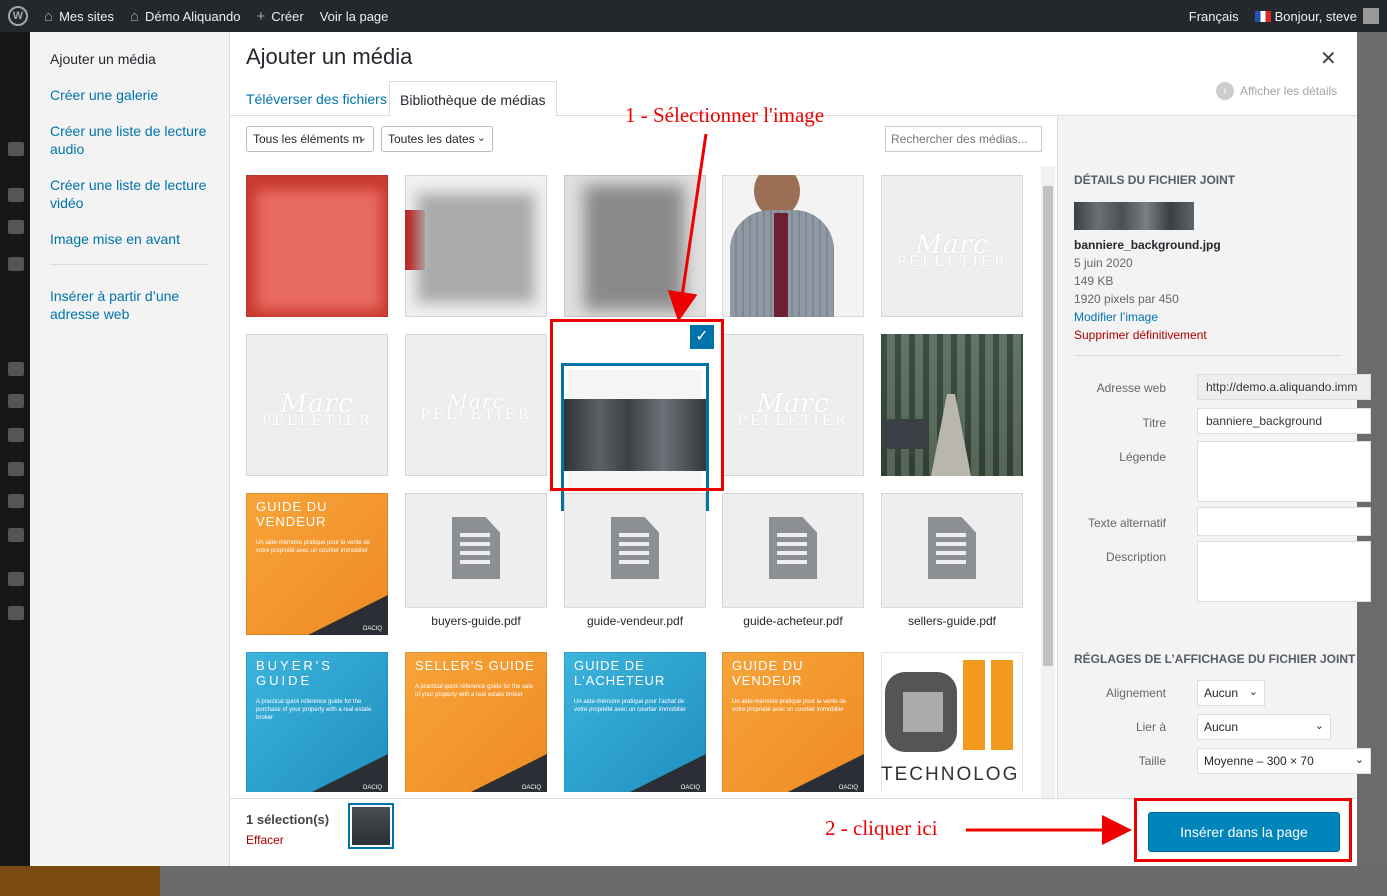 This screenshot has width=1387, height=896. I want to click on tab-upload-files: Téléverser des fichiers, so click(316, 99).